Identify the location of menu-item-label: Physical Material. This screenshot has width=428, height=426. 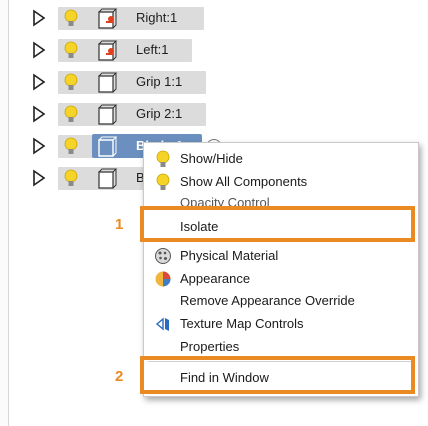
(229, 255).